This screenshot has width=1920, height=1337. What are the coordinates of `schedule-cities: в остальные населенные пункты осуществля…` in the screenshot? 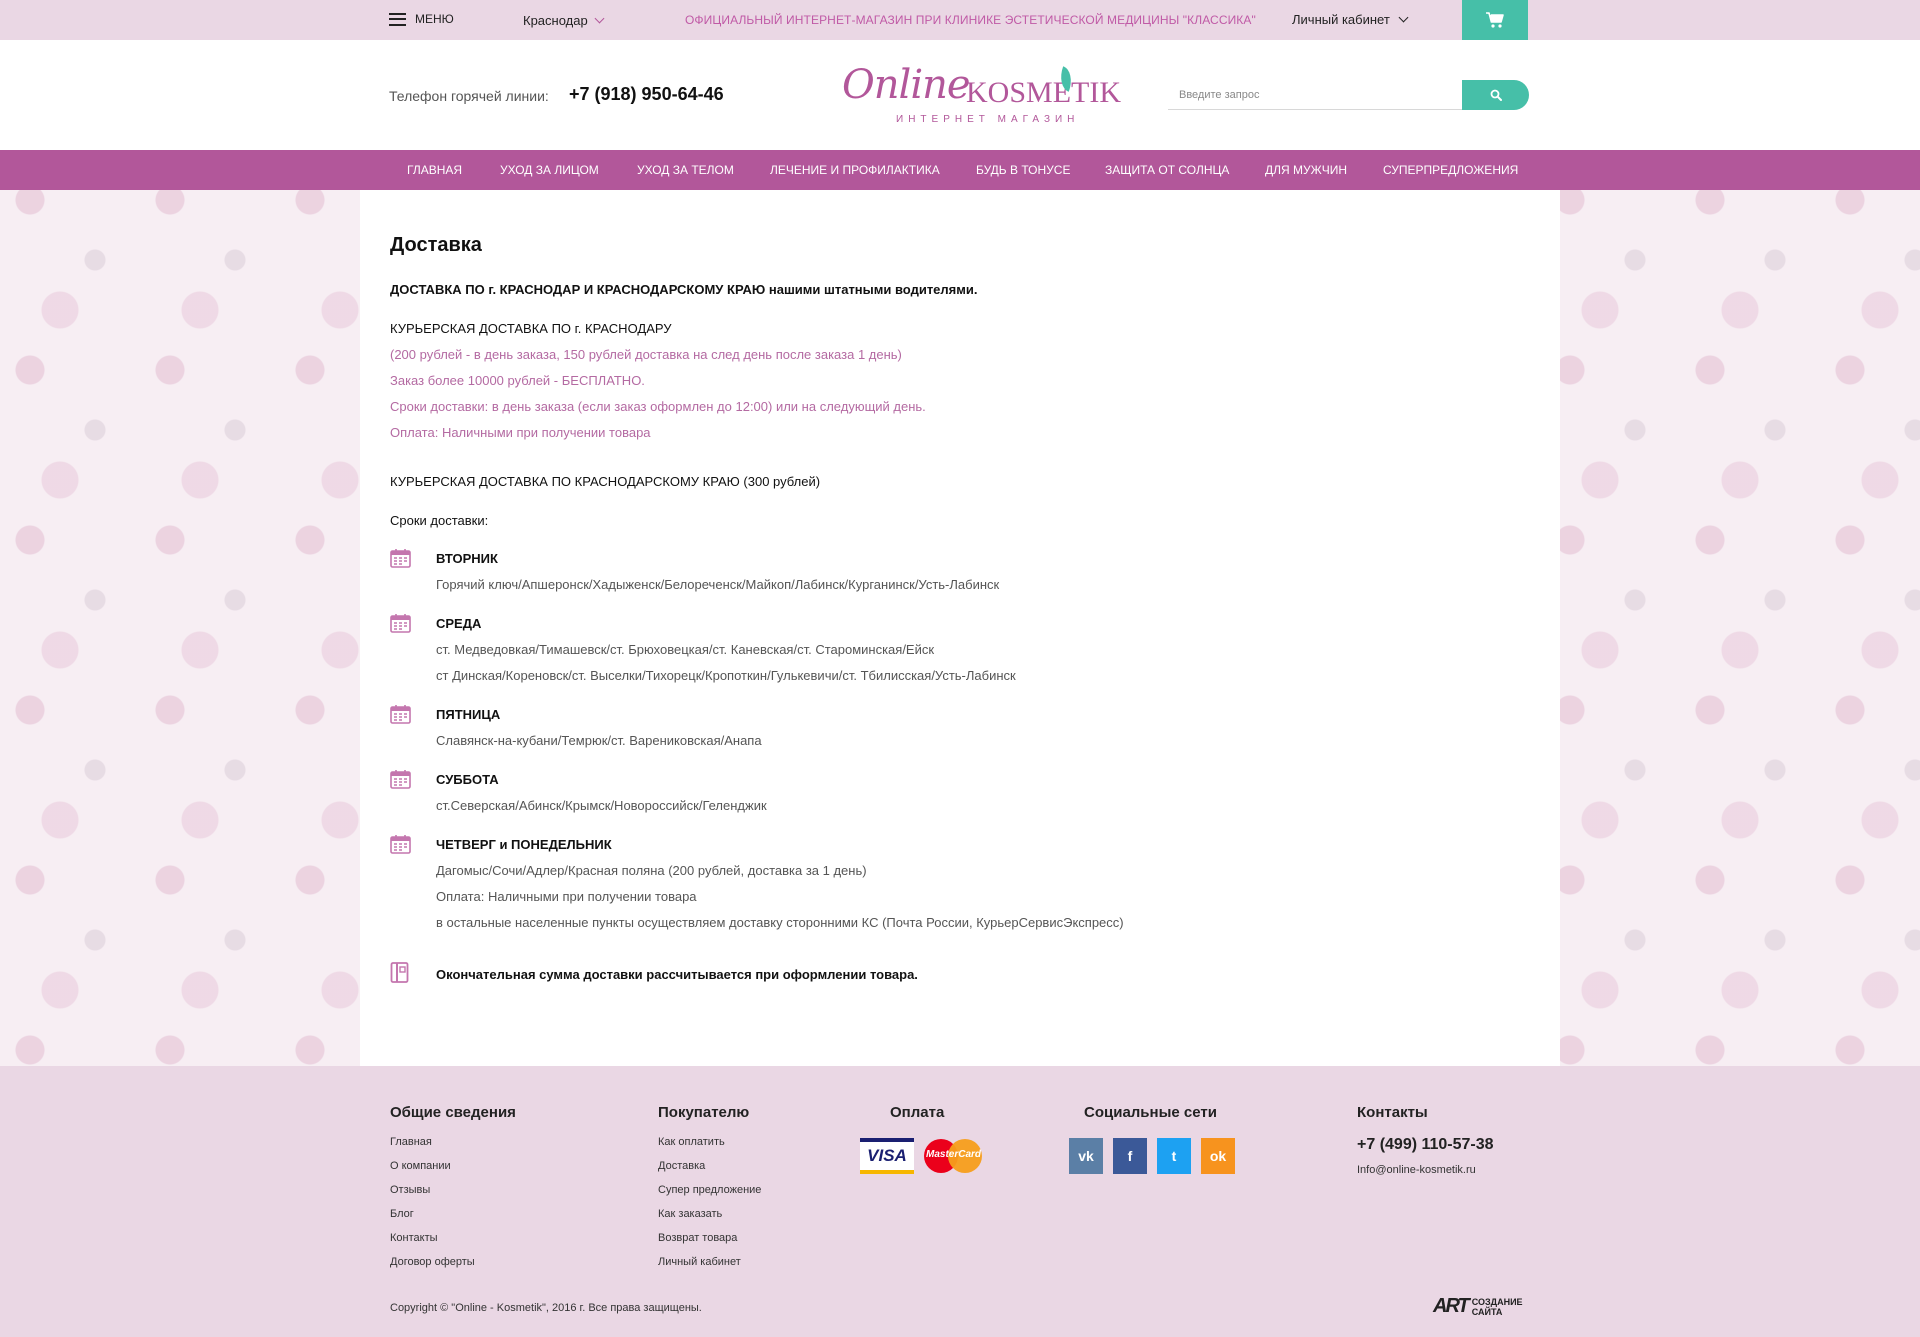 It's located at (780, 922).